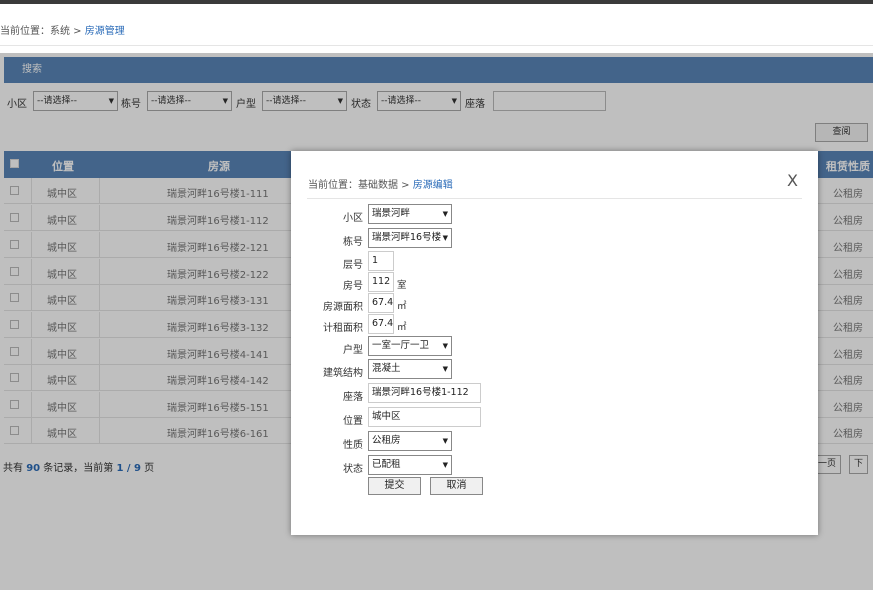  What do you see at coordinates (353, 397) in the screenshot?
I see `label-address: 座落` at bounding box center [353, 397].